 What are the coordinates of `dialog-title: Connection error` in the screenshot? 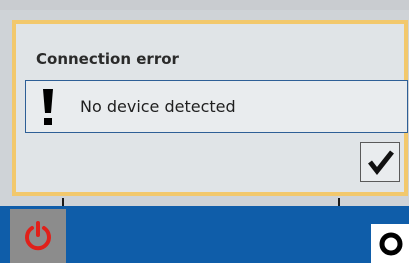 It's located at (107, 59).